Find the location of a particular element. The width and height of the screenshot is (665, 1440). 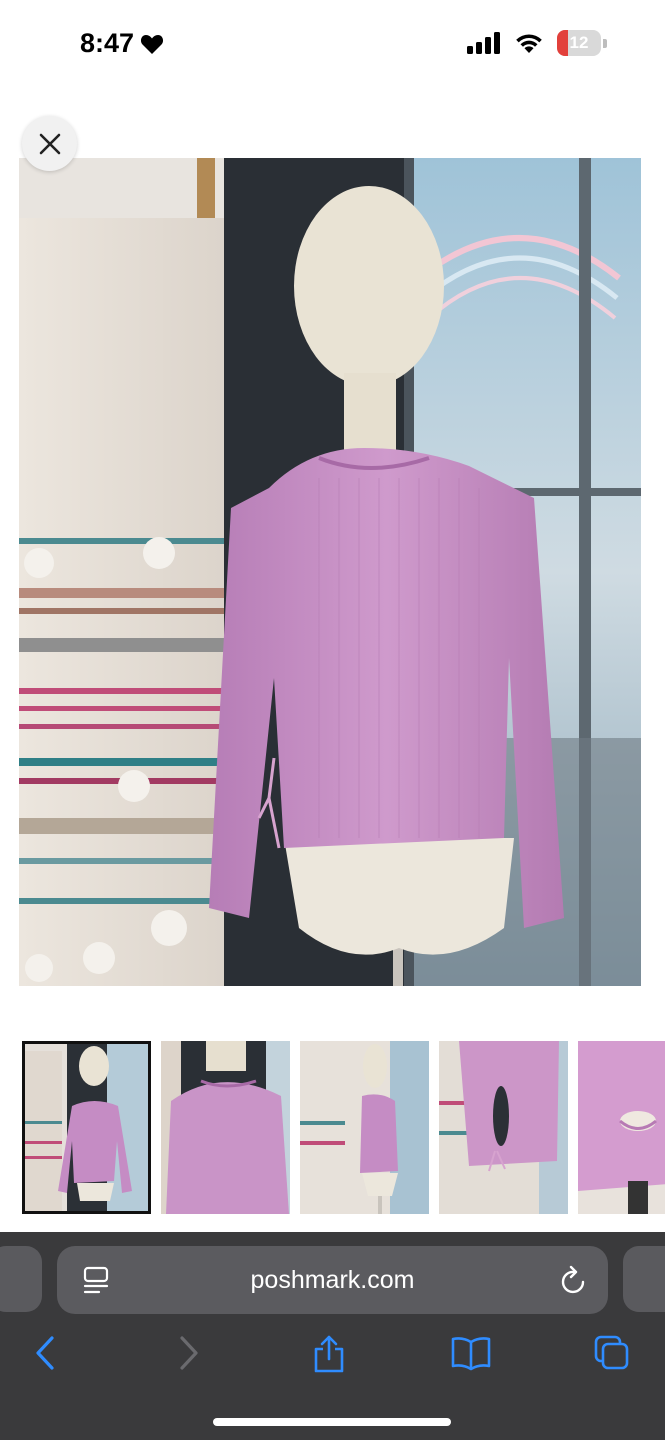

status-time: 8:47 is located at coordinates (122, 43).